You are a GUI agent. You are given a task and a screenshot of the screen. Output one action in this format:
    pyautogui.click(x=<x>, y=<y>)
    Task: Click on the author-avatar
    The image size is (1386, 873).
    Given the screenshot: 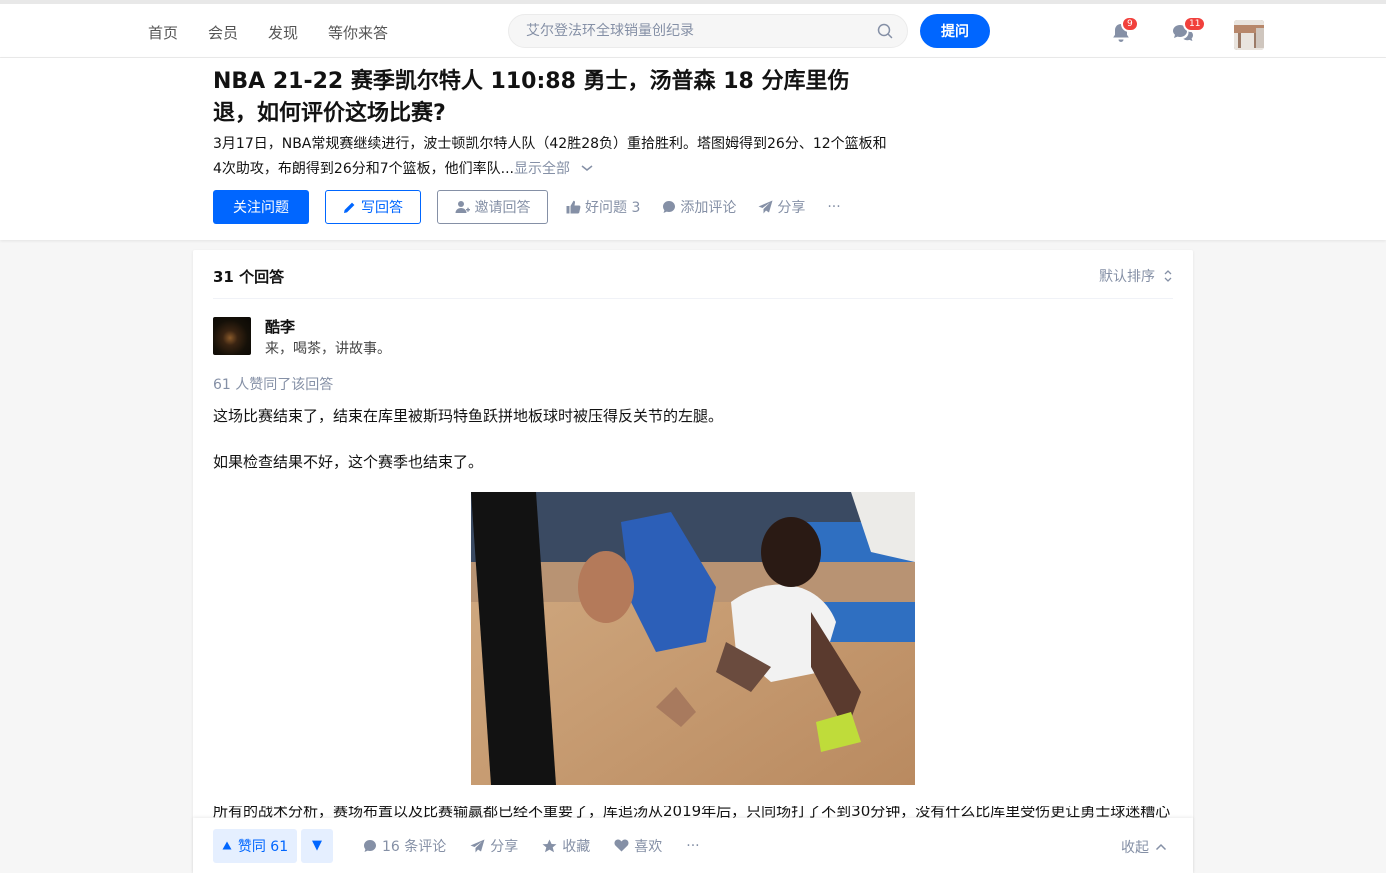 What is the action you would take?
    pyautogui.click(x=232, y=336)
    